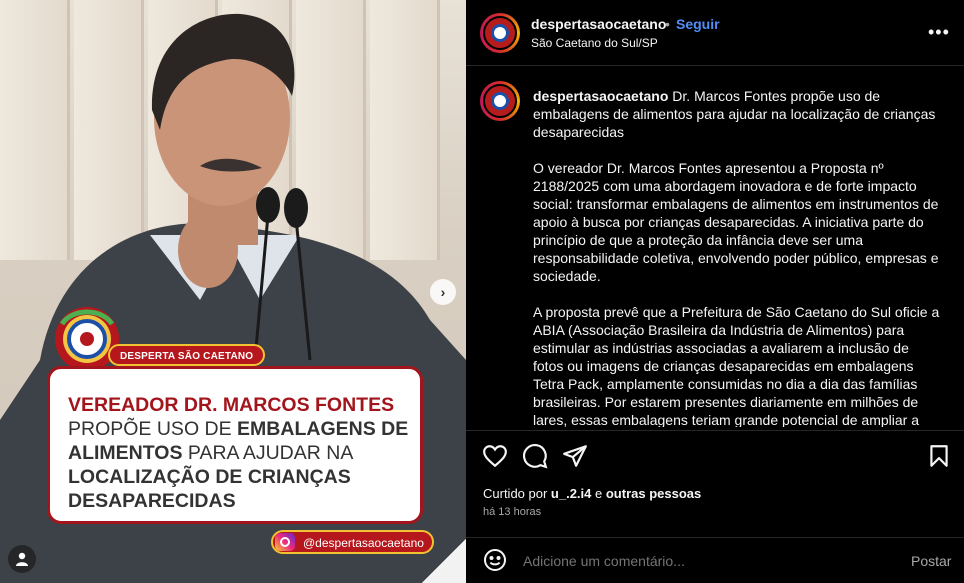 This screenshot has width=964, height=583. What do you see at coordinates (592, 493) in the screenshot?
I see `likes-summary: Curtido por u_.2.i4 e outras pessoas` at bounding box center [592, 493].